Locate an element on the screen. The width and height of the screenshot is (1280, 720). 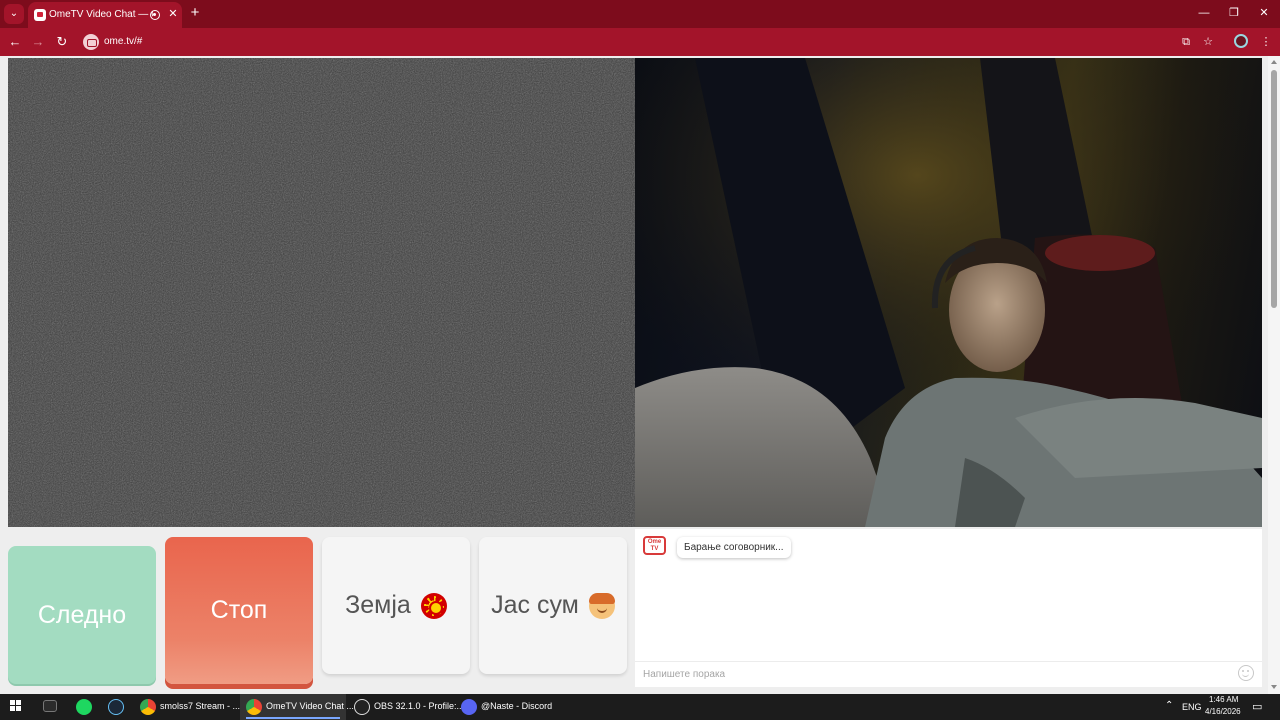
scroll-up-arrow-icon is located at coordinates (1274, 62).